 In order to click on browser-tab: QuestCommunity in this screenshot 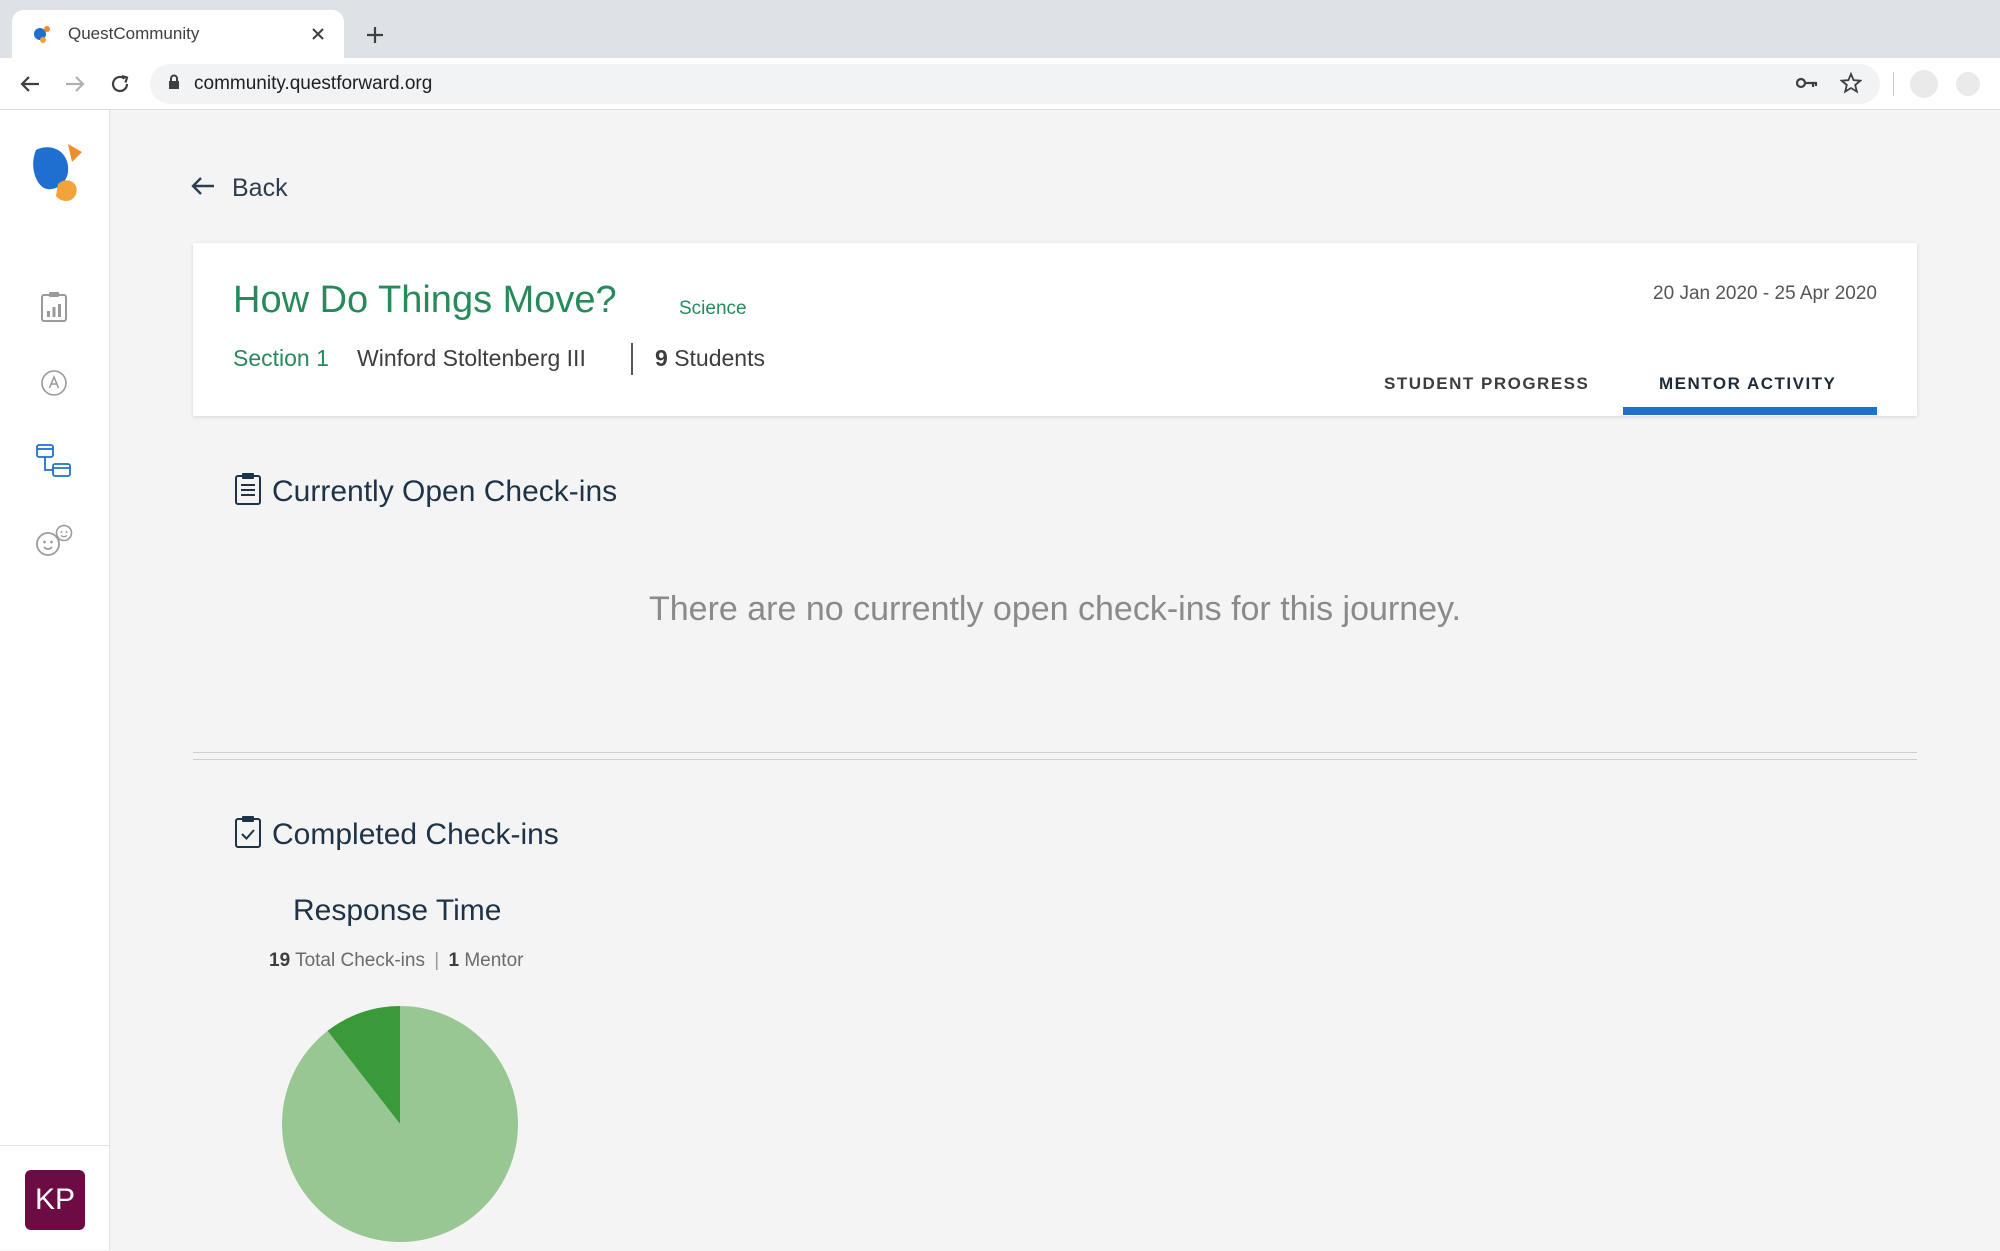, I will do `click(178, 34)`.